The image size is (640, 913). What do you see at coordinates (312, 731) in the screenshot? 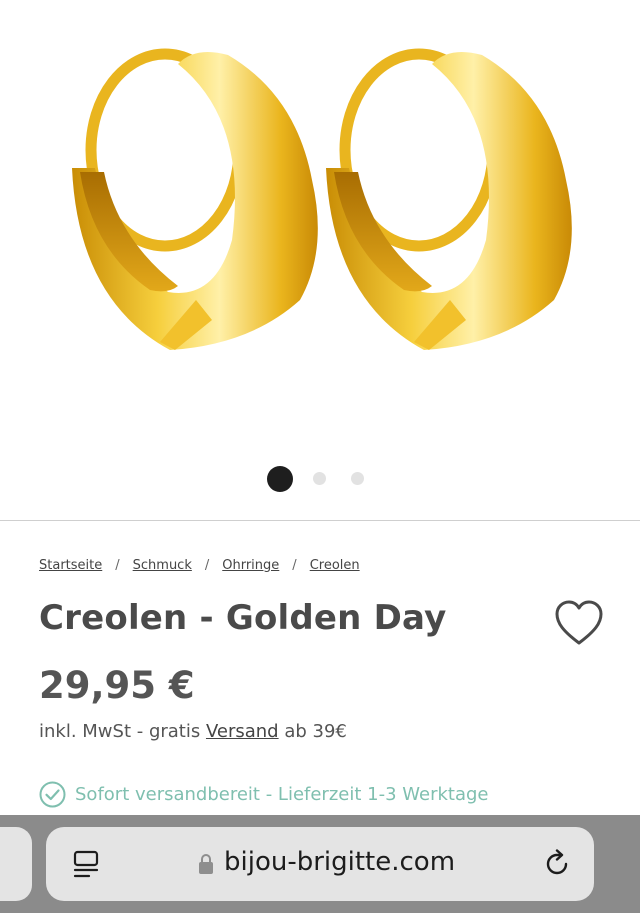
I see `tax-suffix: ab 39€` at bounding box center [312, 731].